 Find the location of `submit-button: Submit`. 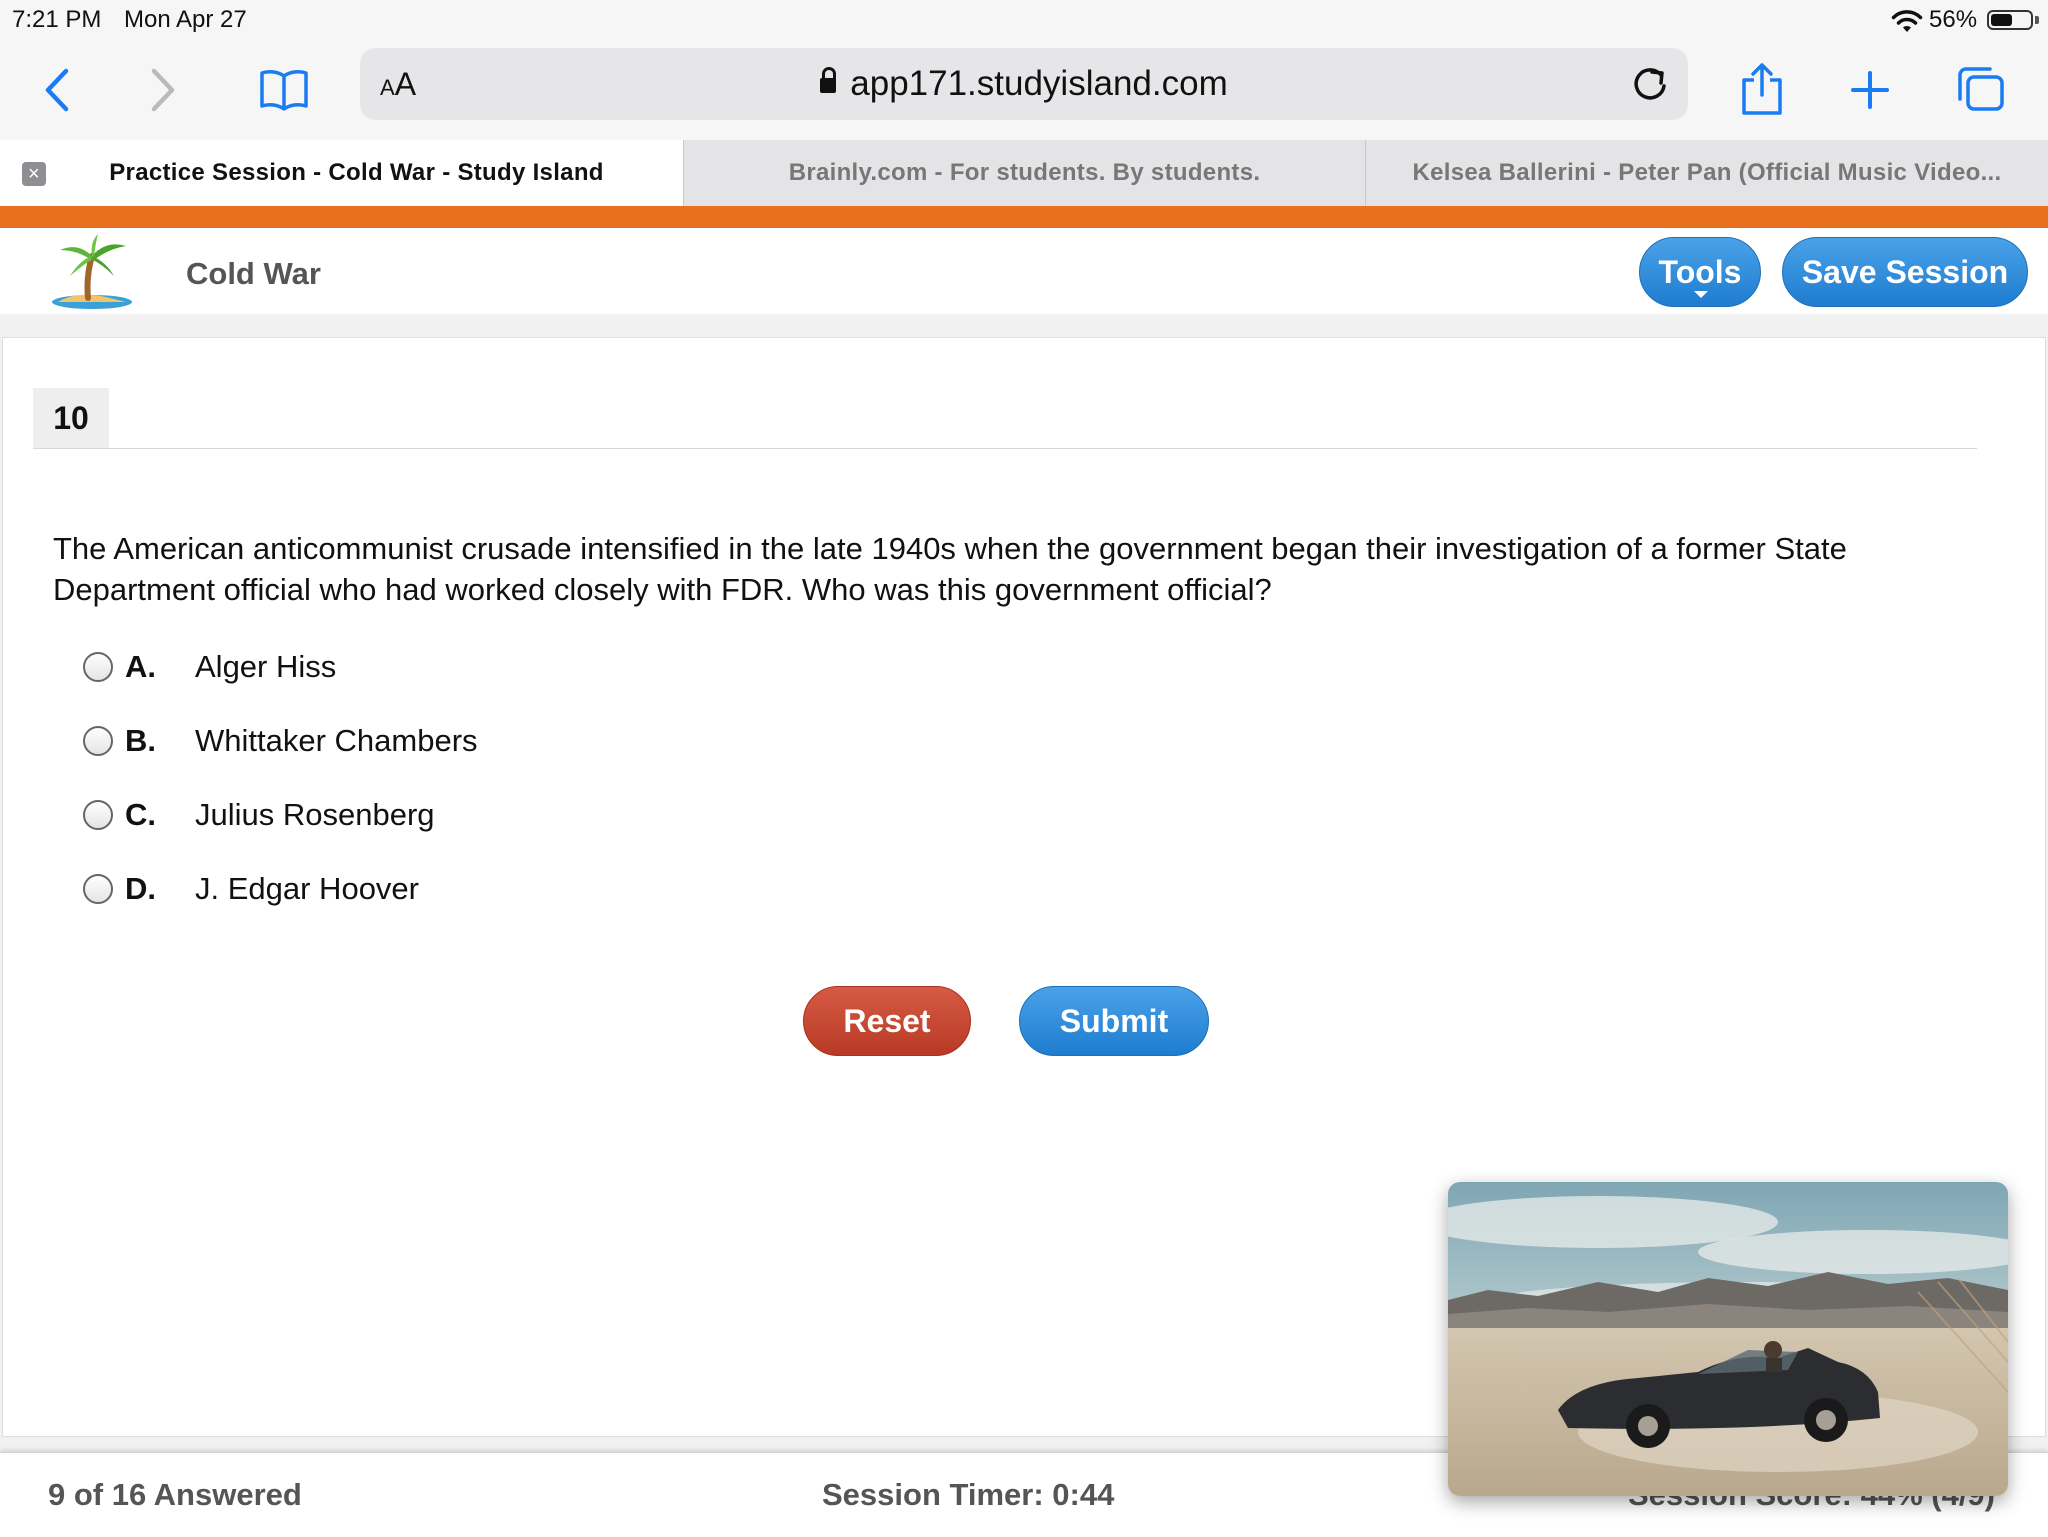

submit-button: Submit is located at coordinates (1114, 1021).